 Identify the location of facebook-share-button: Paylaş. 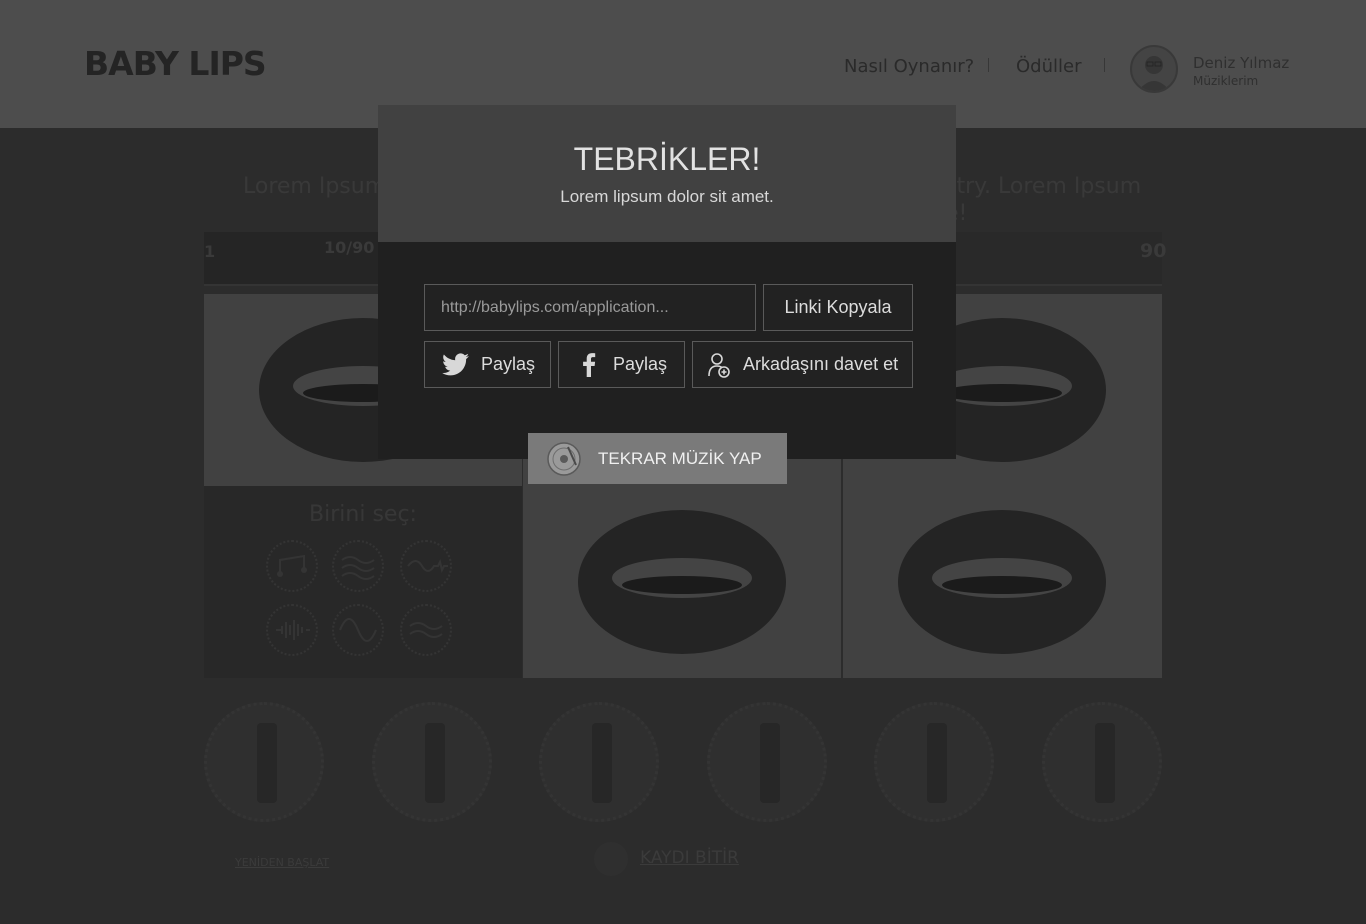
(621, 364).